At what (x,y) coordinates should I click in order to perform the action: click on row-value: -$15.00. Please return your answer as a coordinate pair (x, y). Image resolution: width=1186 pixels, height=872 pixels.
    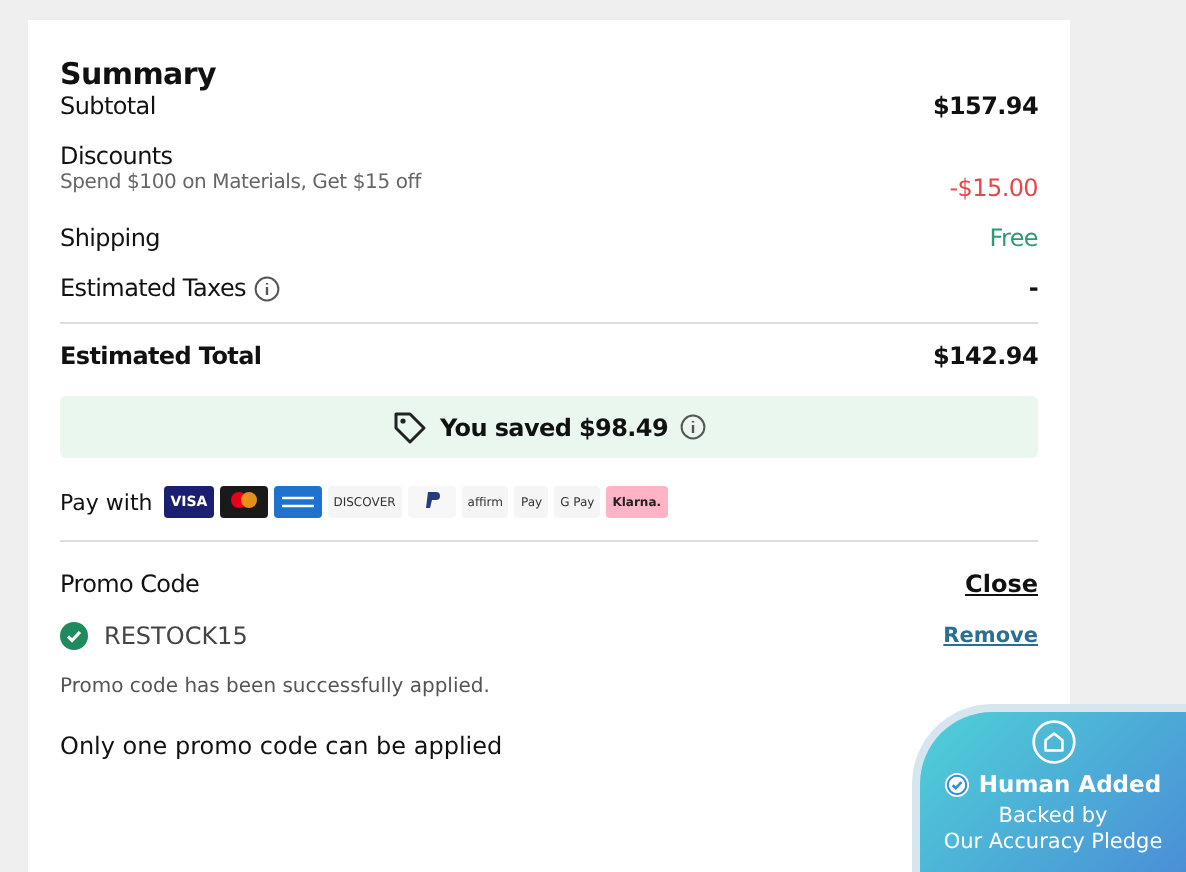
    Looking at the image, I should click on (993, 188).